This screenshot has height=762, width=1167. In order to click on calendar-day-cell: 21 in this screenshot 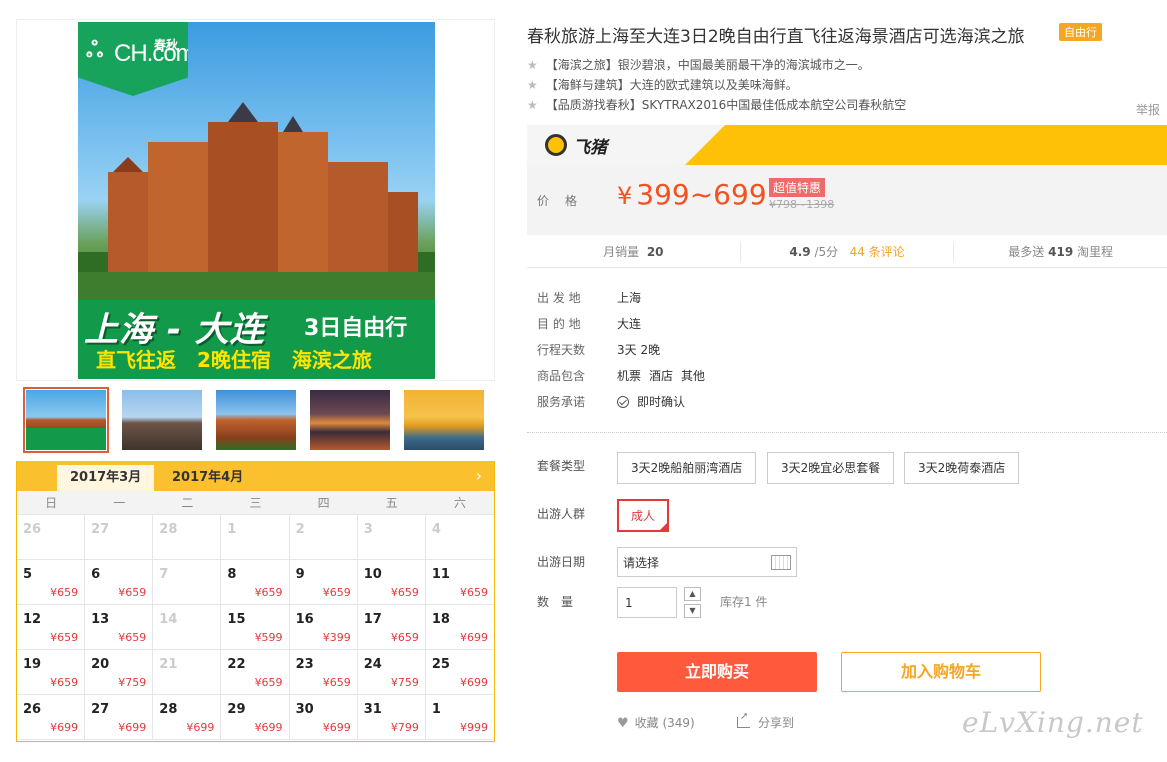, I will do `click(187, 672)`.